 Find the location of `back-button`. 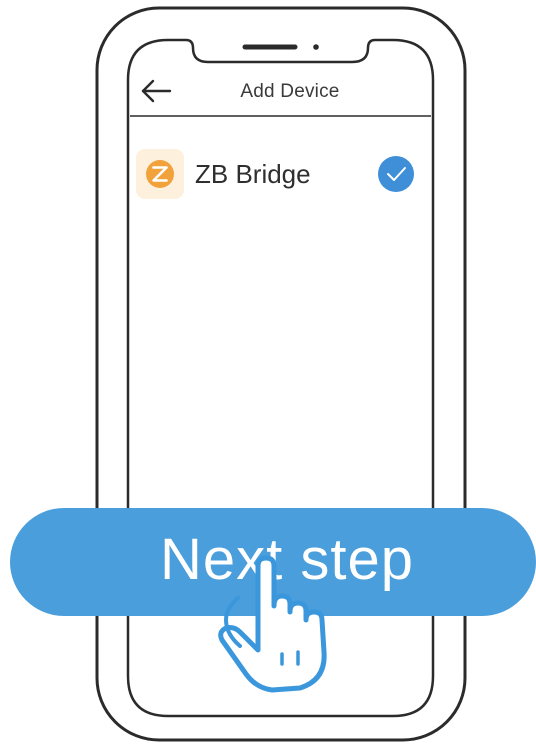

back-button is located at coordinates (158, 91).